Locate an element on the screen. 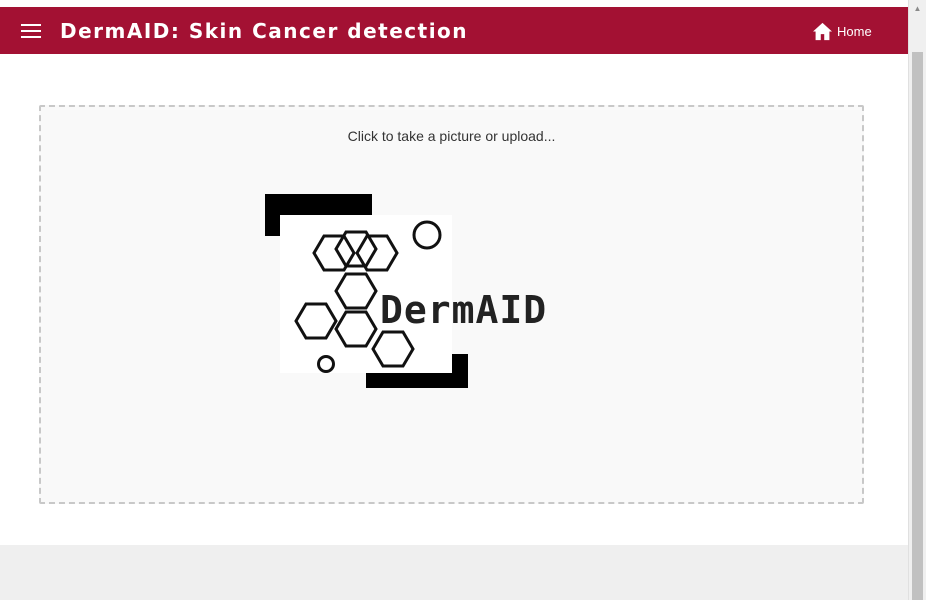 Image resolution: width=926 pixels, height=600 pixels. dermaid-logo: DermAID is located at coordinates (406, 291).